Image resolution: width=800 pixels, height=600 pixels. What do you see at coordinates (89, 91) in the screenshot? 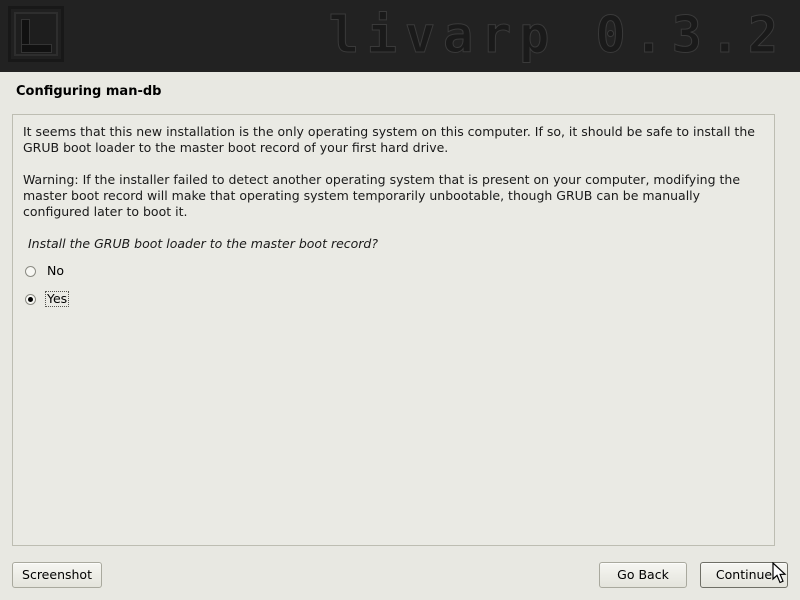
I see `page-title: Configuring man-db` at bounding box center [89, 91].